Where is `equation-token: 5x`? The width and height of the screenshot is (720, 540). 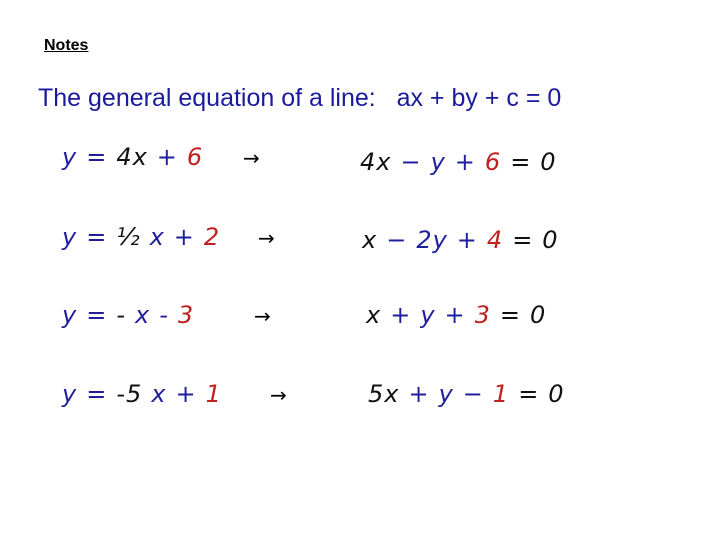
equation-token: 5x is located at coordinates (384, 394).